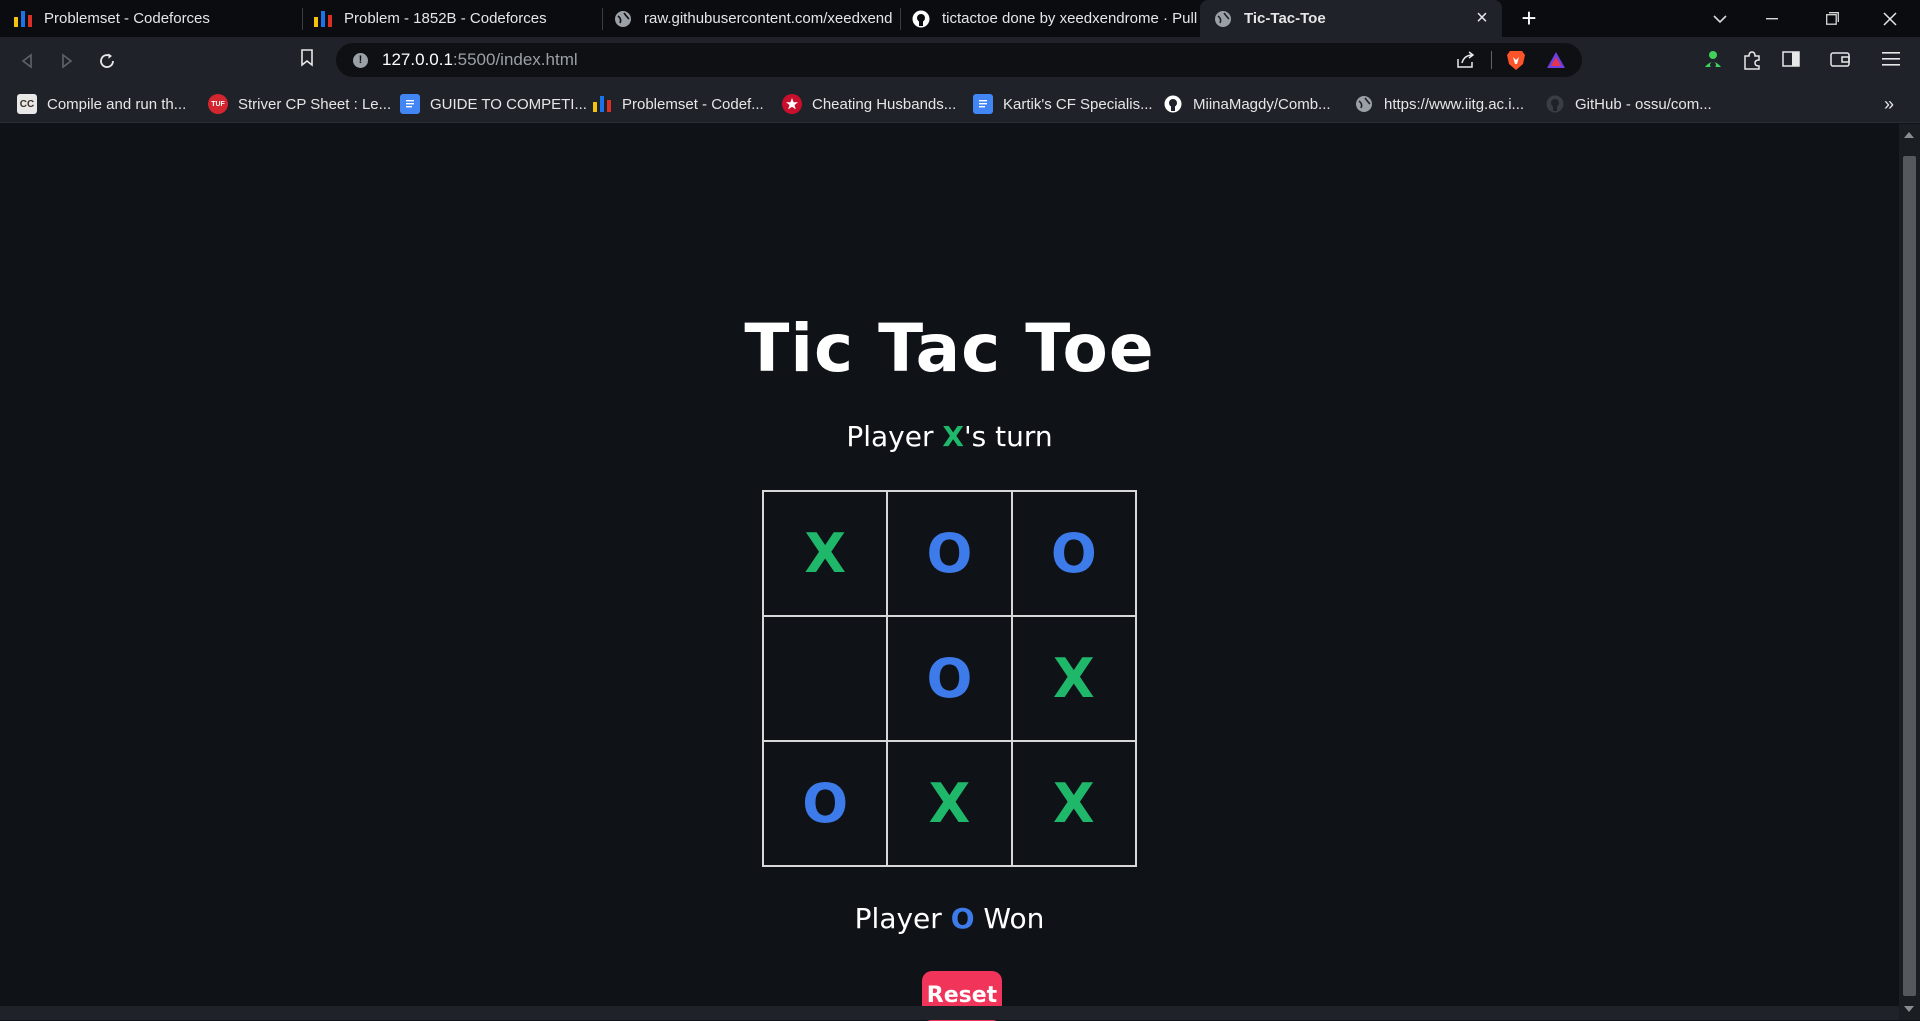  Describe the element at coordinates (1285, 18) in the screenshot. I see `tab-title: Tic-Tac-Toe` at that location.